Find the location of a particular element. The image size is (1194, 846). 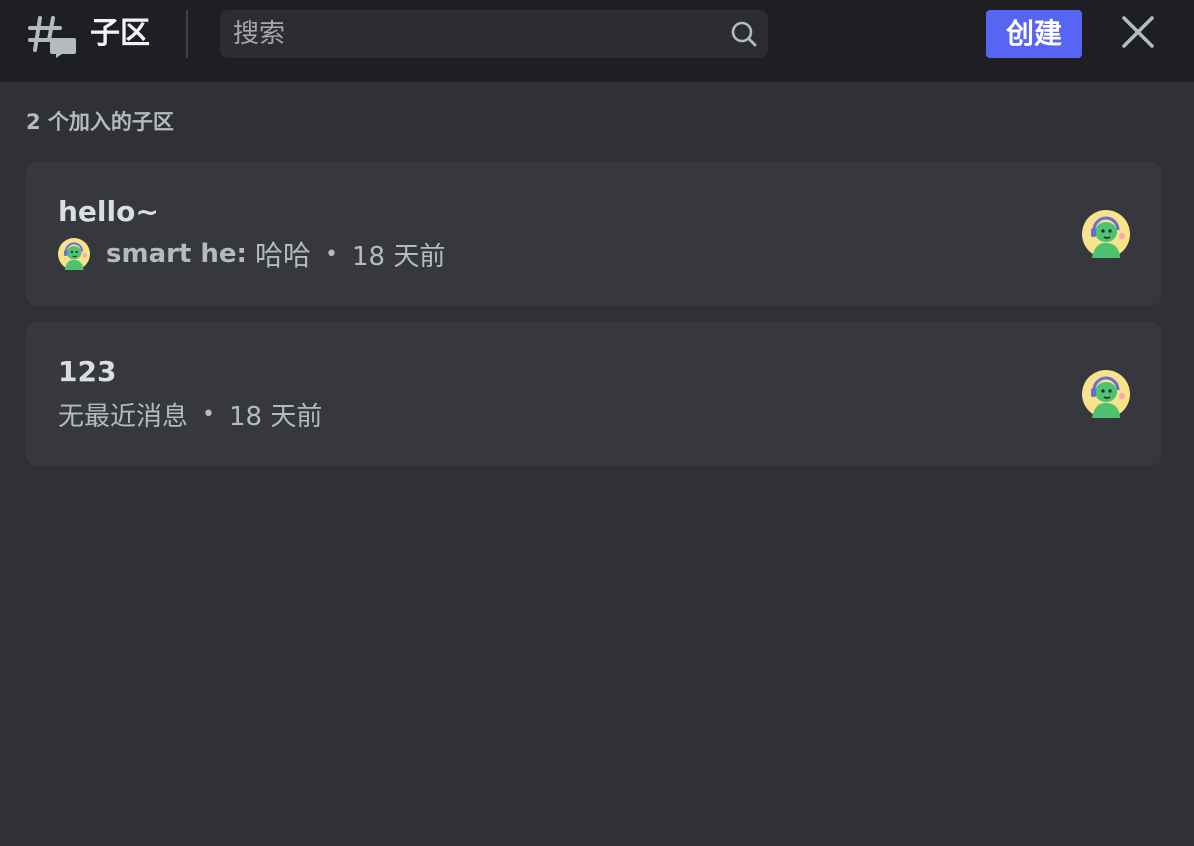

threads-header: 子区 搜索 创建 is located at coordinates (597, 41).